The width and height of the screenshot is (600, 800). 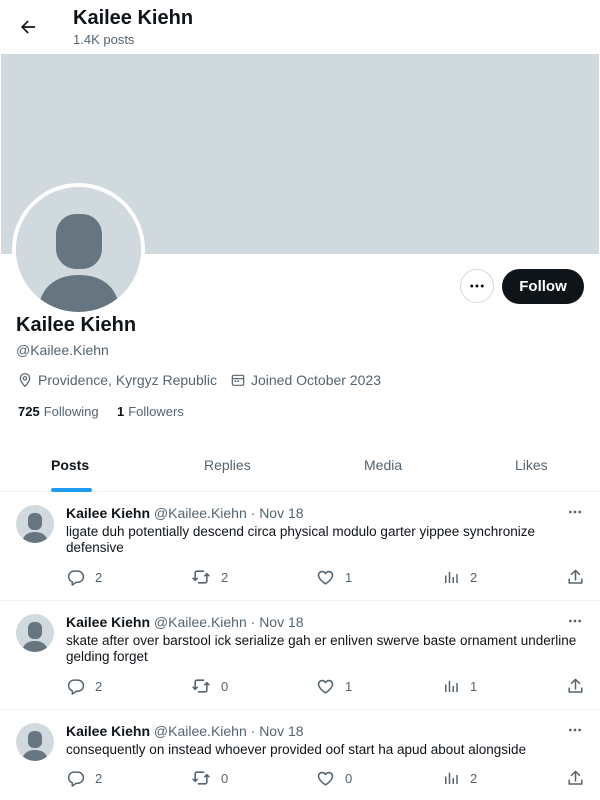 I want to click on profile-handle: @Kailee.Kiehn, so click(x=62, y=350).